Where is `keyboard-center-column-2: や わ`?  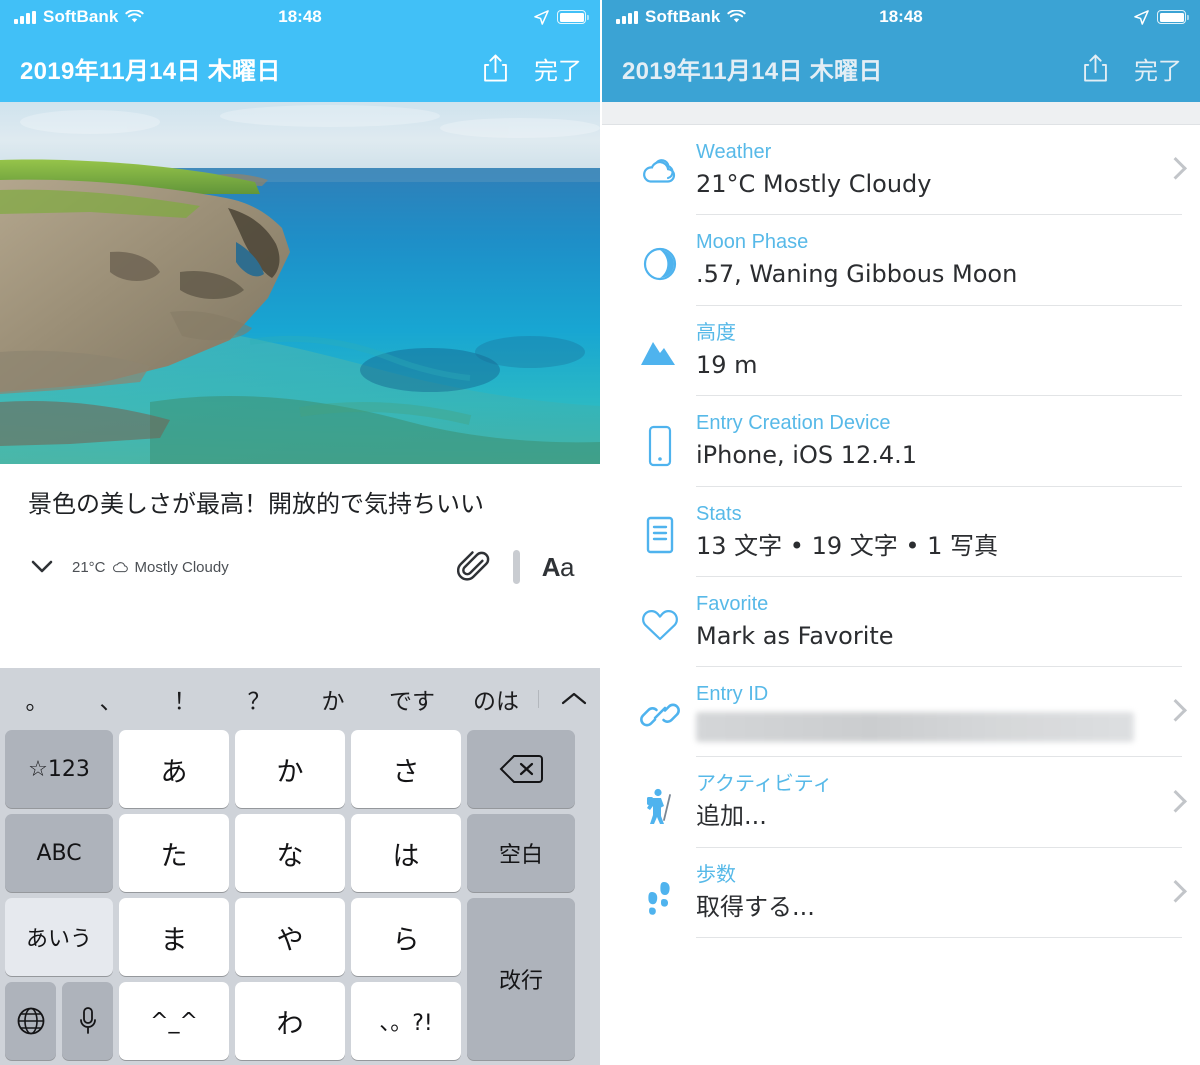 keyboard-center-column-2: や わ is located at coordinates (290, 979).